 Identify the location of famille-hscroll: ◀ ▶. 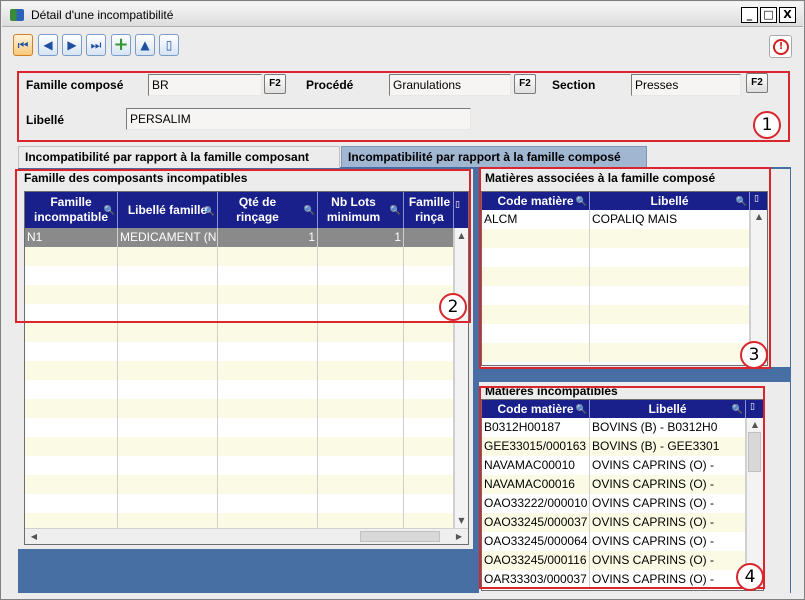
(246, 536).